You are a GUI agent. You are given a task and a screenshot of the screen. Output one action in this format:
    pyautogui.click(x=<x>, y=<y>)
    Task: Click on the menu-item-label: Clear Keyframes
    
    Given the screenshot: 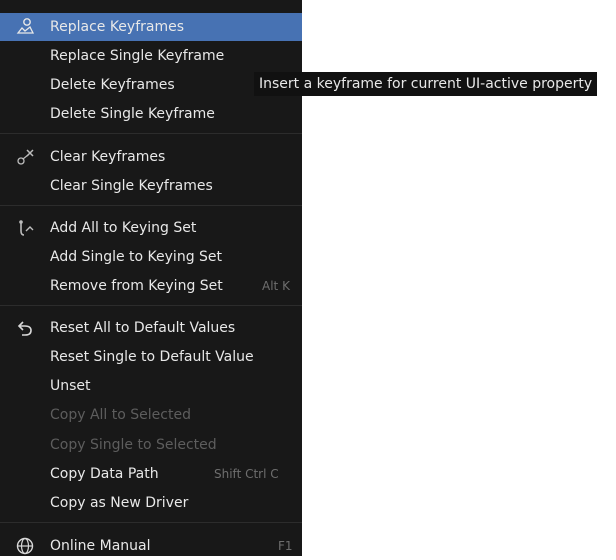 What is the action you would take?
    pyautogui.click(x=108, y=157)
    